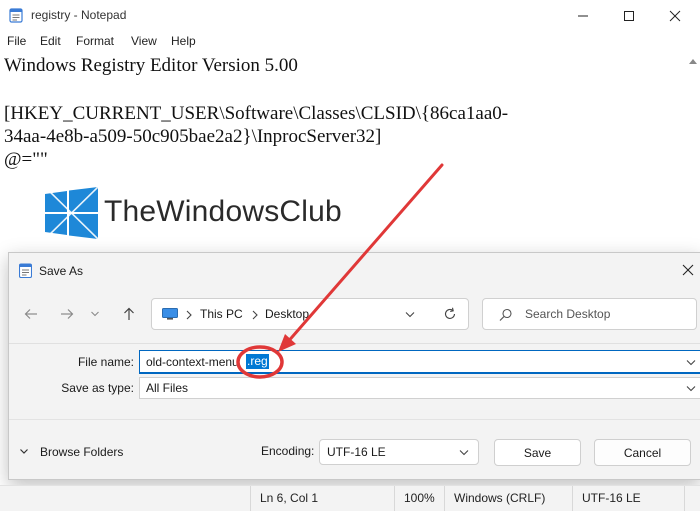  Describe the element at coordinates (192, 362) in the screenshot. I see `file-name-value: old-context-menu` at that location.